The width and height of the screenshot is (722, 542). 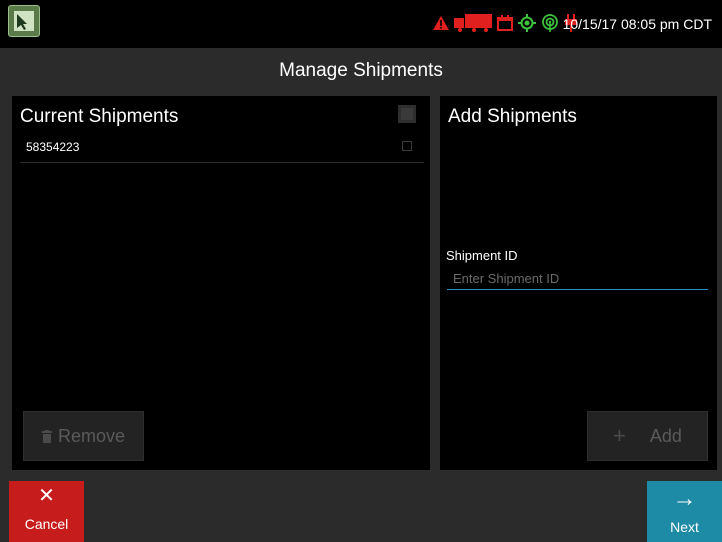 What do you see at coordinates (684, 527) in the screenshot?
I see `next-button-label: Next` at bounding box center [684, 527].